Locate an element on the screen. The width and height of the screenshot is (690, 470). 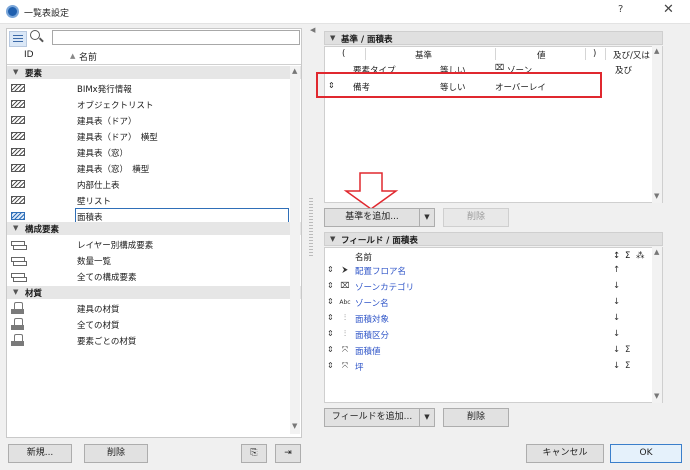
import-icon: ⎘ is located at coordinates (254, 453).